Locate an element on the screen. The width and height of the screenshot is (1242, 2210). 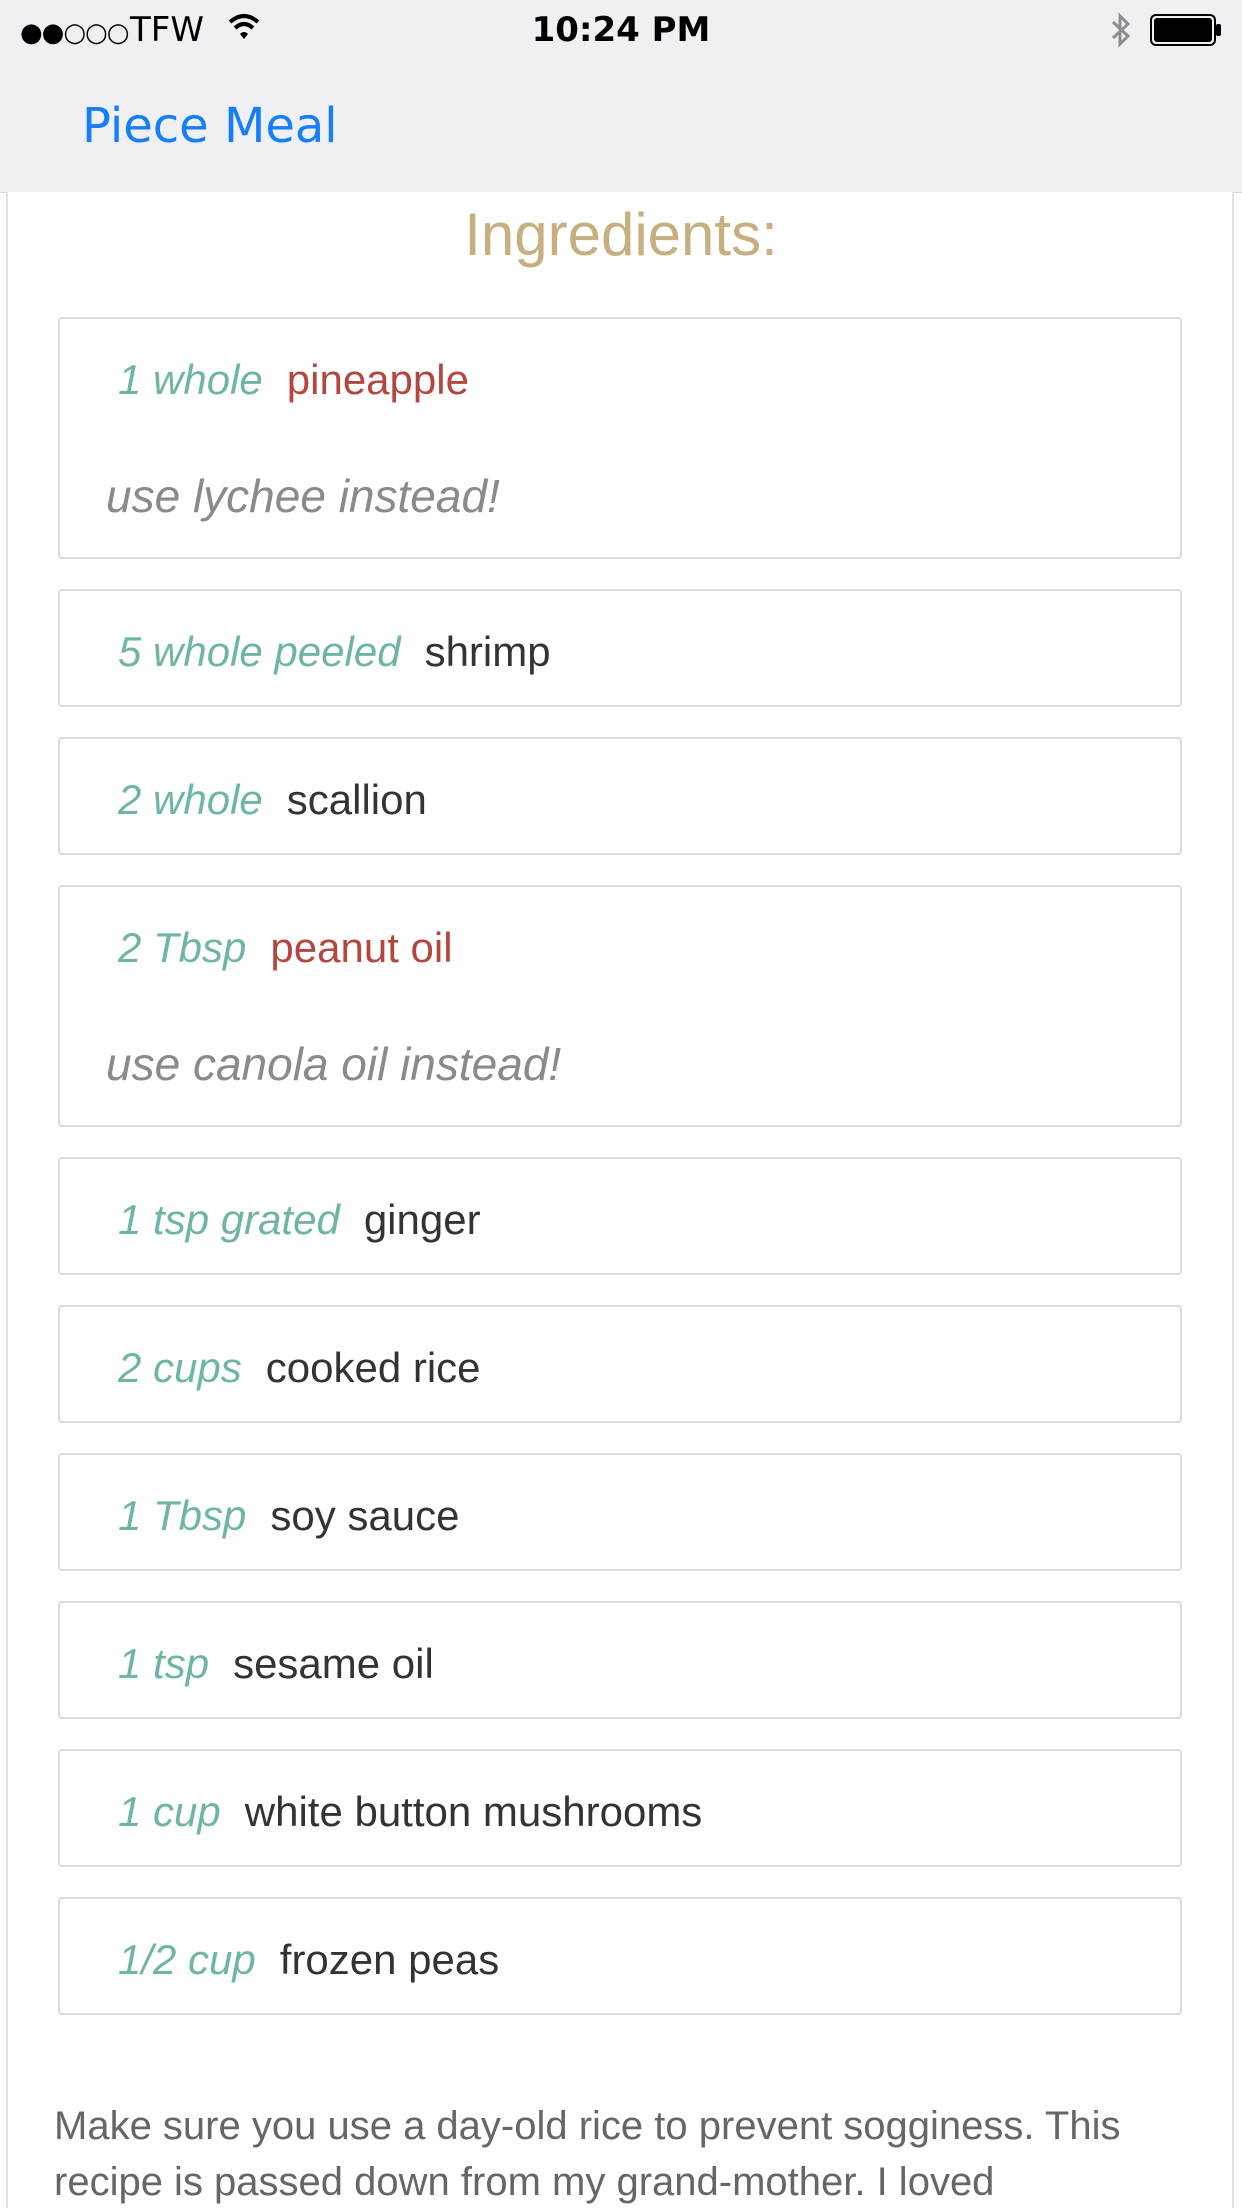
ingredient-quantity: 1/2 cup is located at coordinates (187, 1959).